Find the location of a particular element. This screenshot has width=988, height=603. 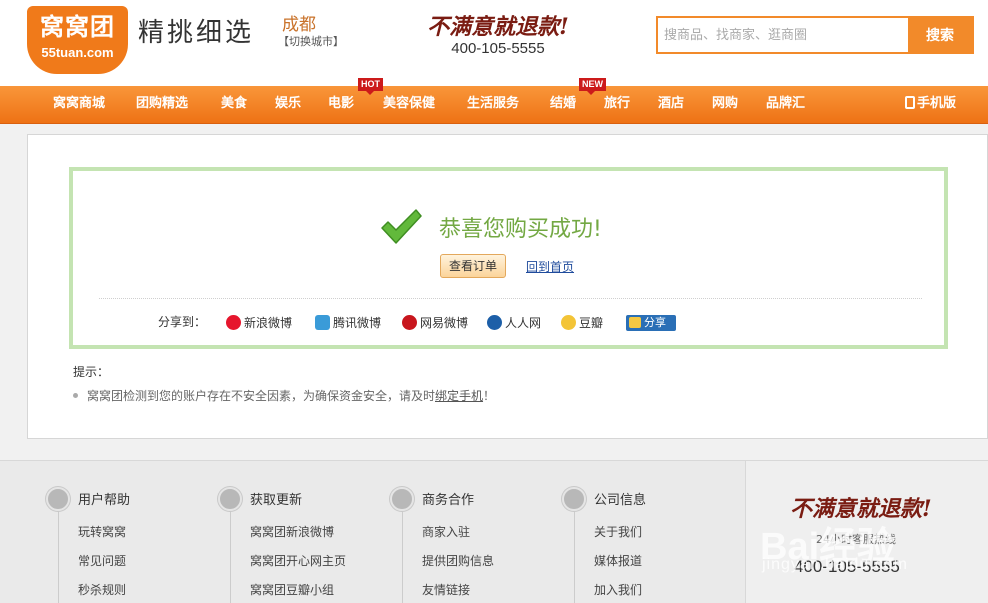

security-tip: 窝窝团检测到您的账户存在不安全因素，为确保资金安全，请及时绑定手机！ is located at coordinates (284, 395).